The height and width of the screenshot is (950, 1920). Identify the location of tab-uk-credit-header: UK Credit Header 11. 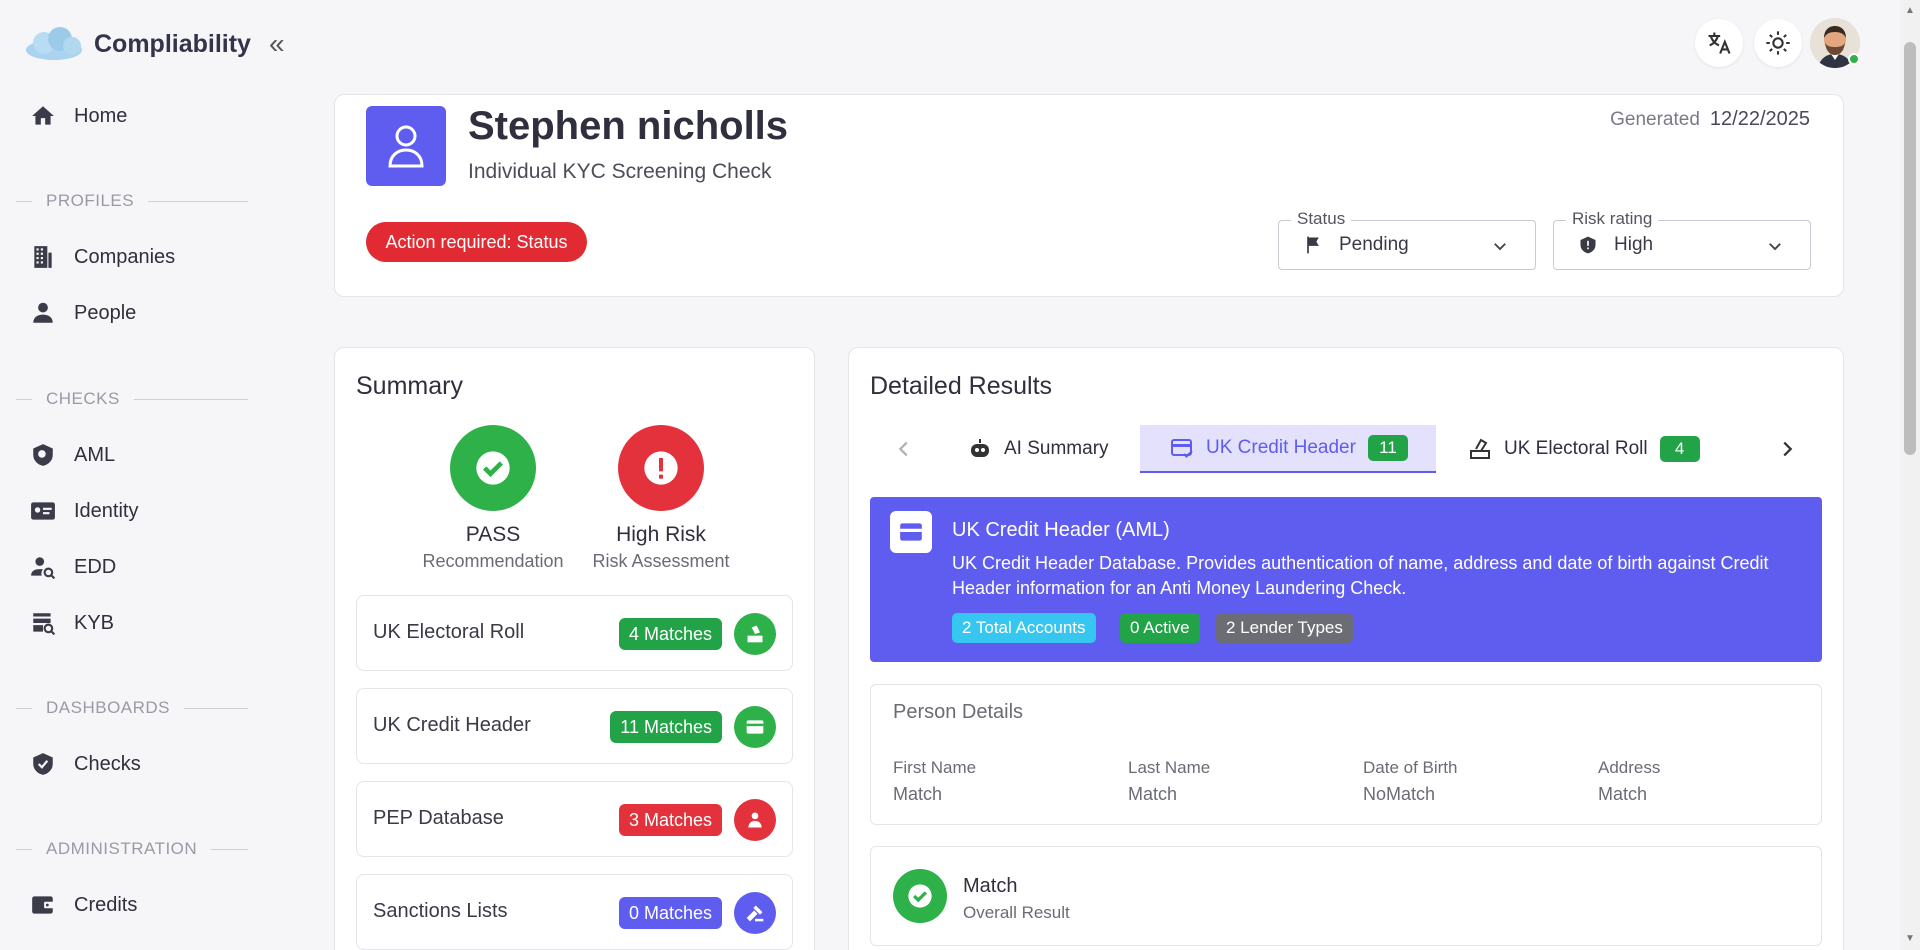
(1288, 449).